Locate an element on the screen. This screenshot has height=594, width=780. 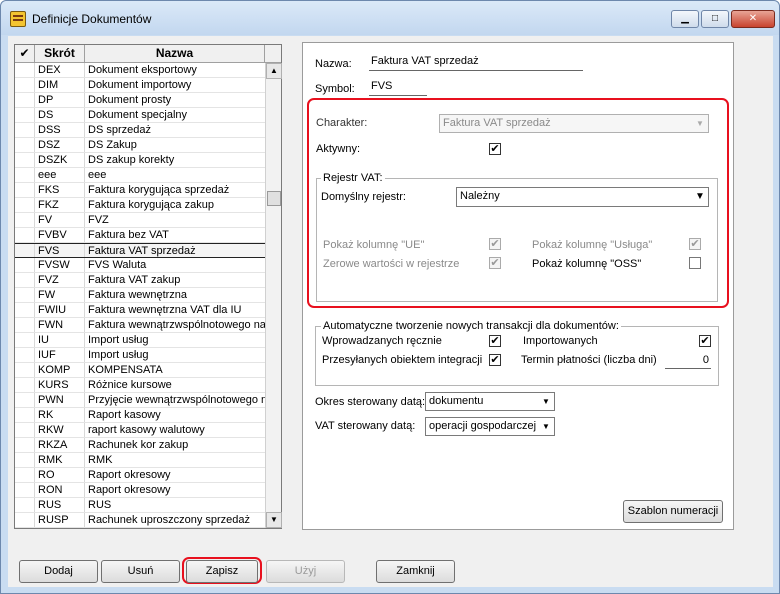
pokaz-usluga-checkbox: ✔ is located at coordinates (695, 244).